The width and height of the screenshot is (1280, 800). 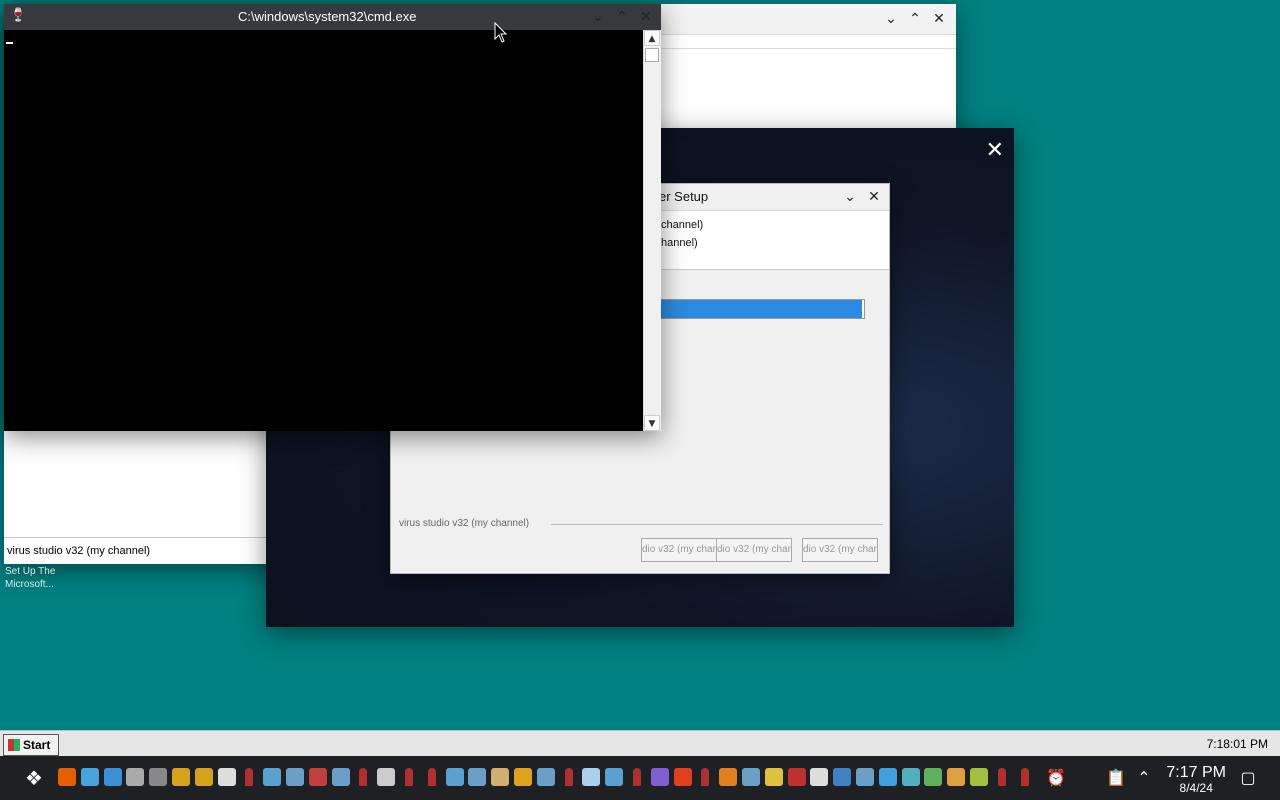 What do you see at coordinates (1144, 778) in the screenshot?
I see `chevron-up-icon: ⌃` at bounding box center [1144, 778].